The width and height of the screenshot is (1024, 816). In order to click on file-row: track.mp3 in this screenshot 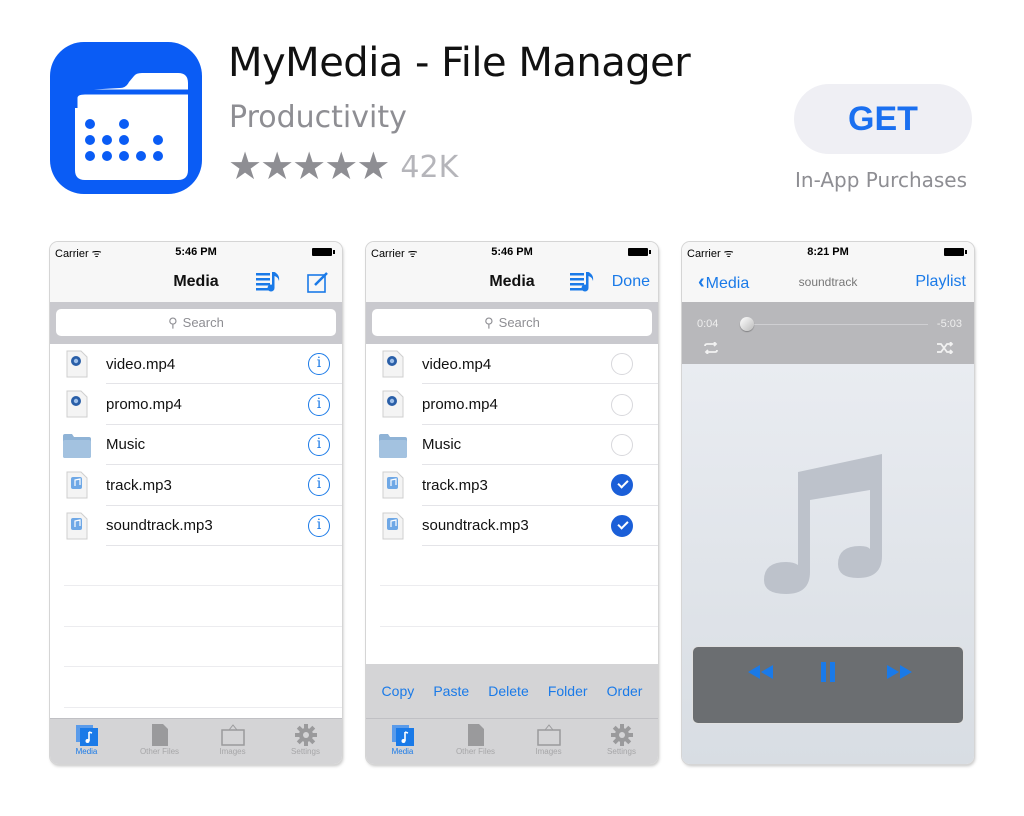, I will do `click(512, 485)`.